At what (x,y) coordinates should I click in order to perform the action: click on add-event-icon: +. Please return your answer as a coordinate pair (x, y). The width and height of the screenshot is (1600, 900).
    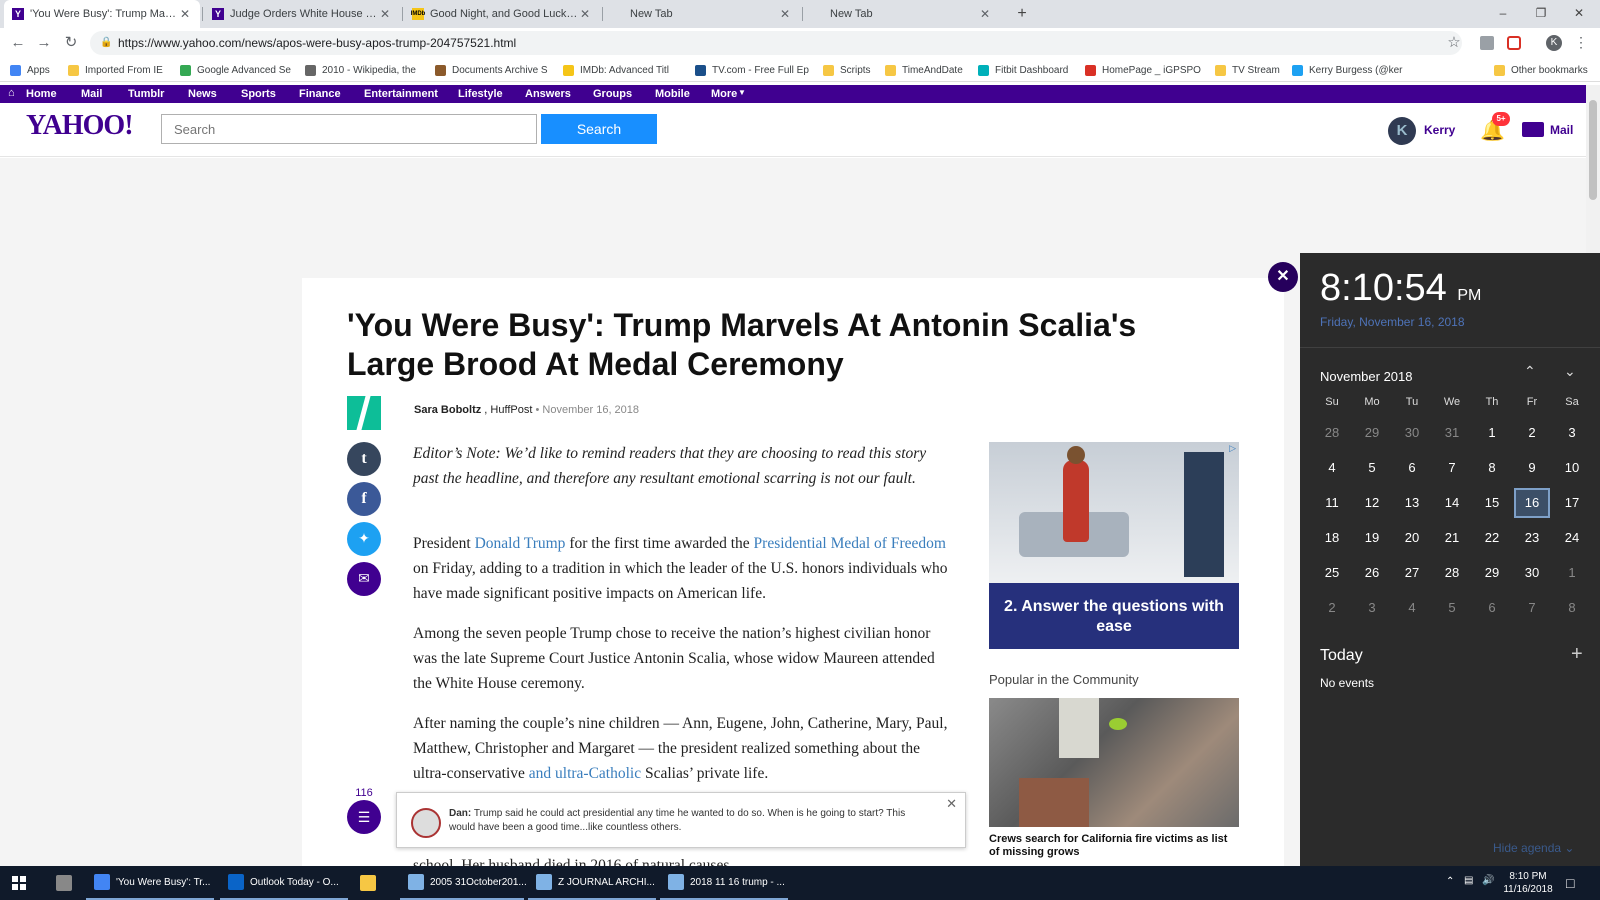
    Looking at the image, I should click on (1577, 654).